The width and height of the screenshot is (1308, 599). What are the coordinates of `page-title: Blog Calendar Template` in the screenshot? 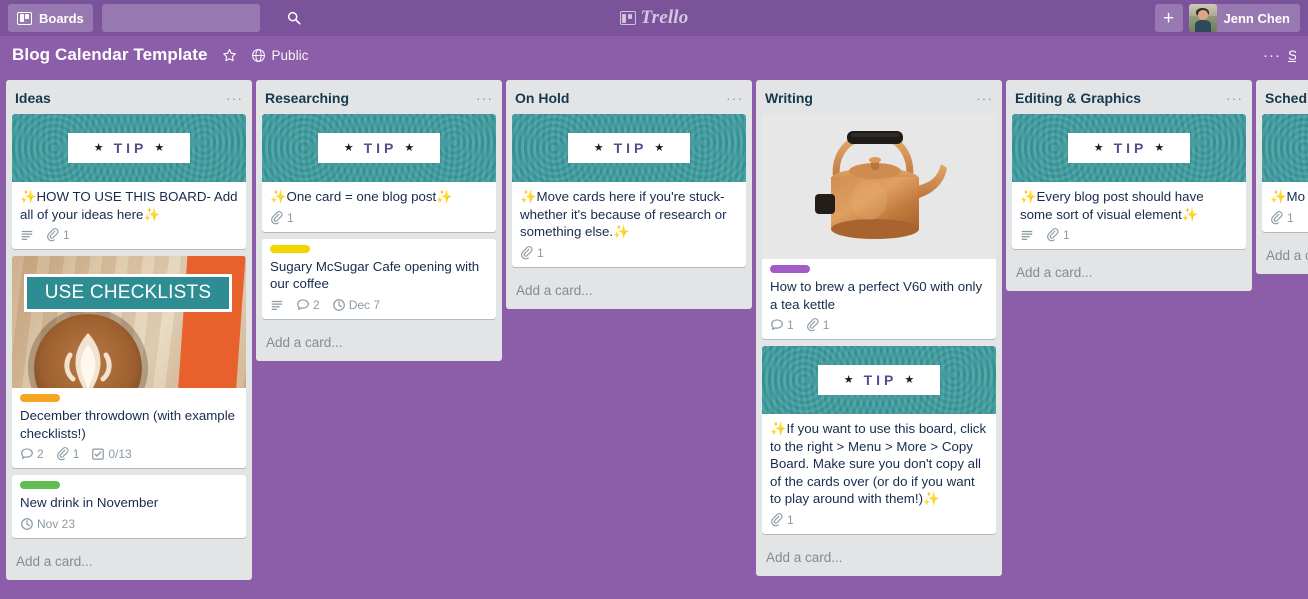 It's located at (110, 55).